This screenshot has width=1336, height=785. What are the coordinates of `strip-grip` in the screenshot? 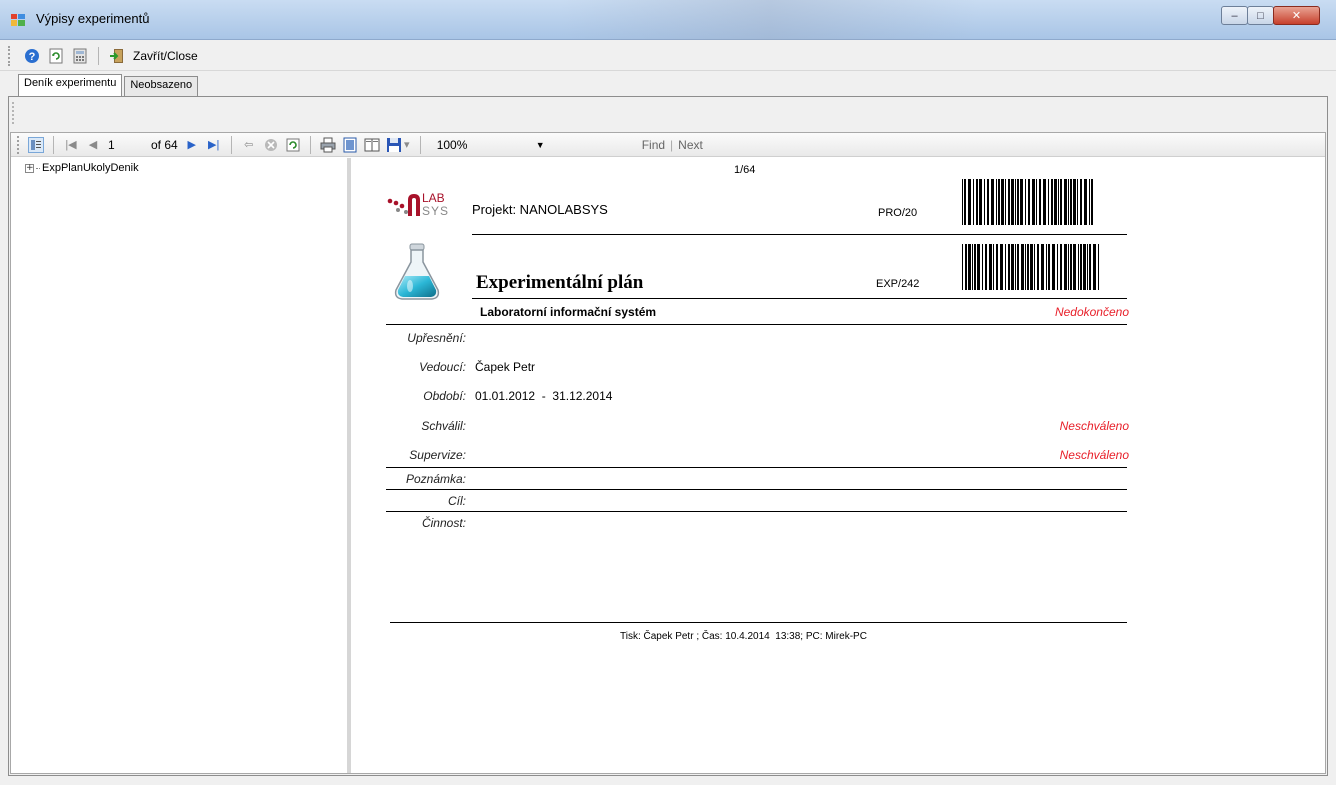 It's located at (13, 113).